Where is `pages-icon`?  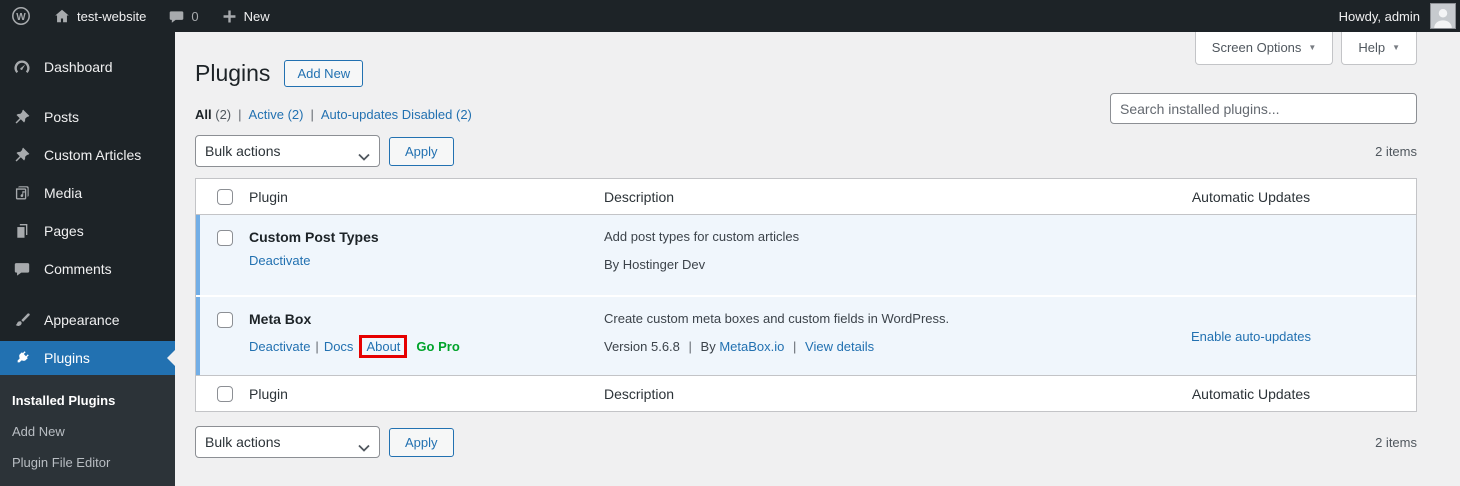 pages-icon is located at coordinates (22, 231).